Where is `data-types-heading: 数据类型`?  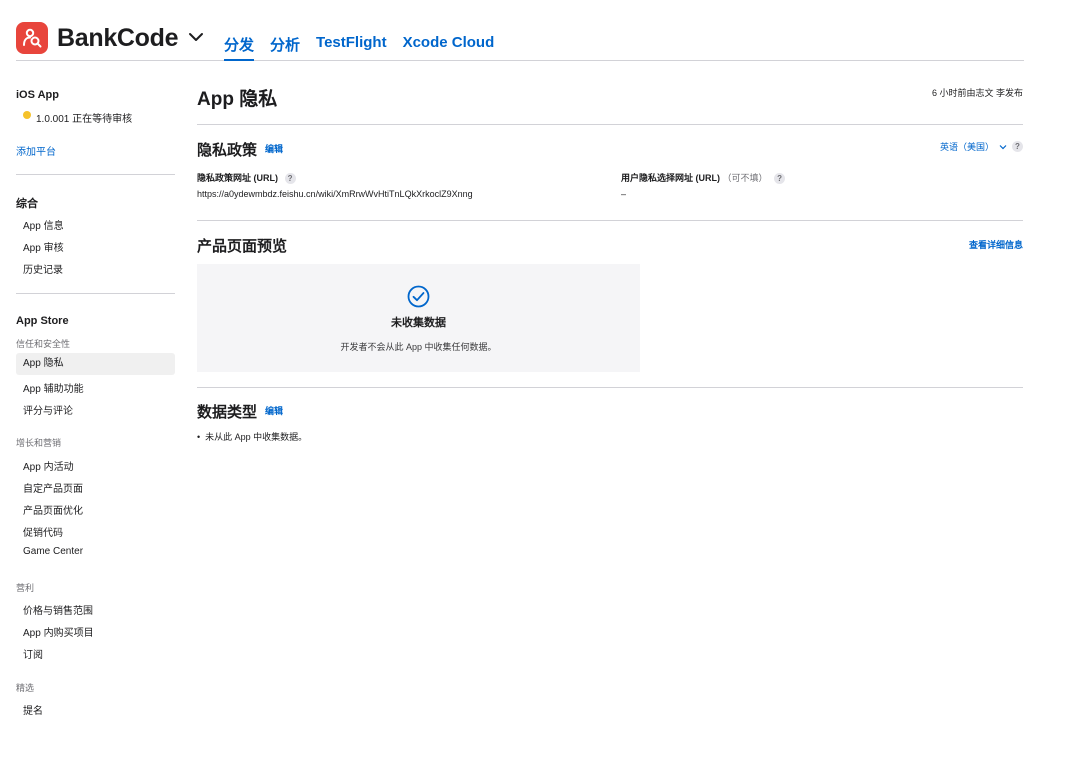
data-types-heading: 数据类型 is located at coordinates (227, 412).